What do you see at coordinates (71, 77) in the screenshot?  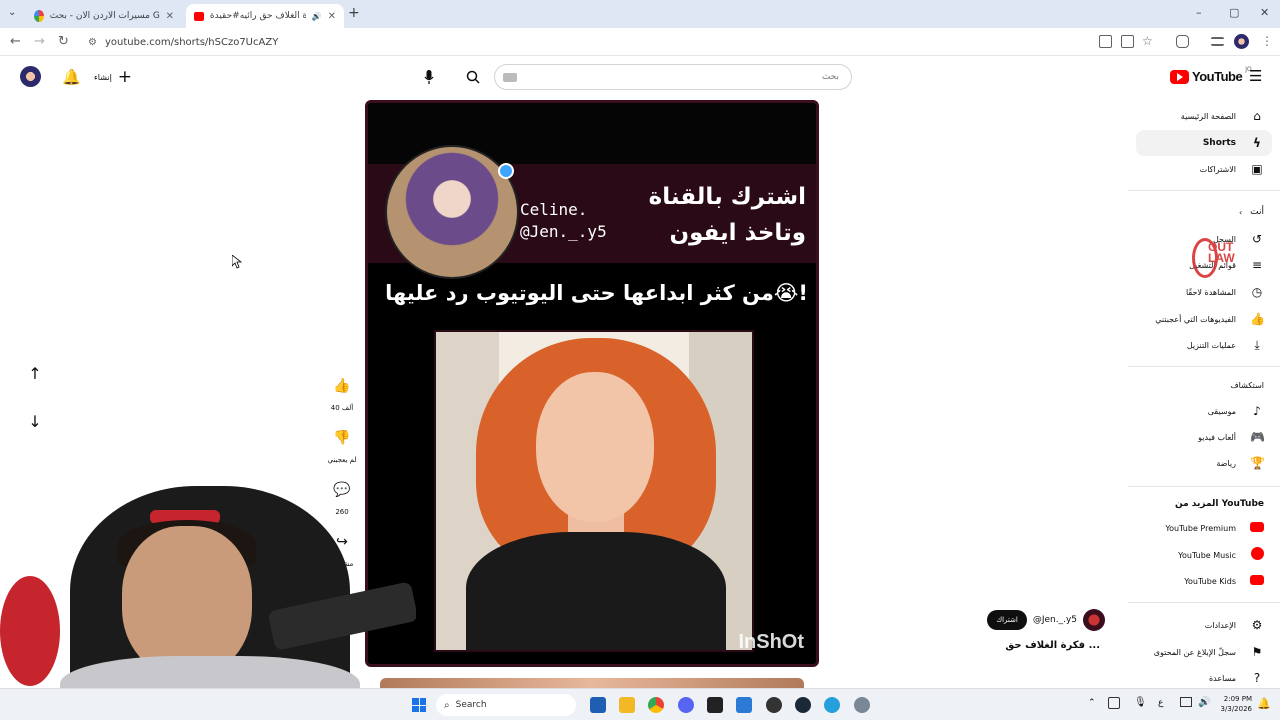 I see `notifications-bell-icon: 🔔` at bounding box center [71, 77].